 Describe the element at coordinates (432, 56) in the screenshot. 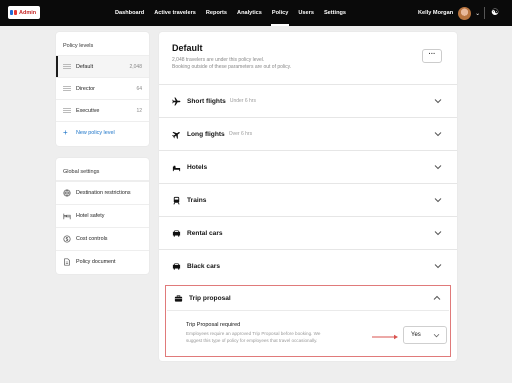

I see `more-options-button: ···` at that location.